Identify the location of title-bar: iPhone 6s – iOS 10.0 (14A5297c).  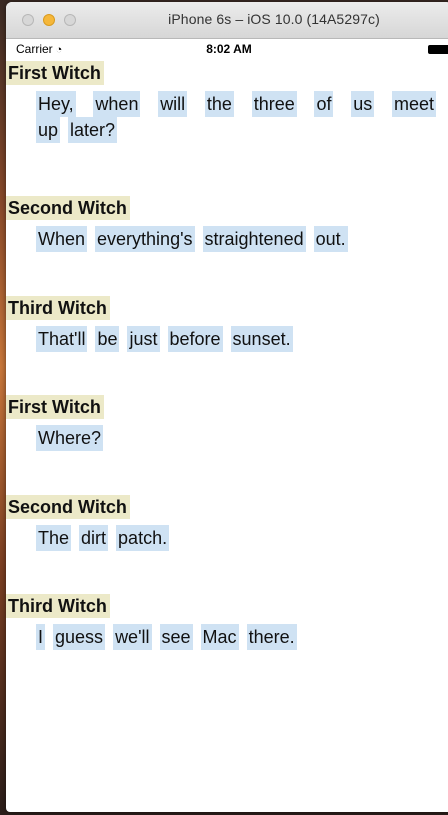
(227, 20).